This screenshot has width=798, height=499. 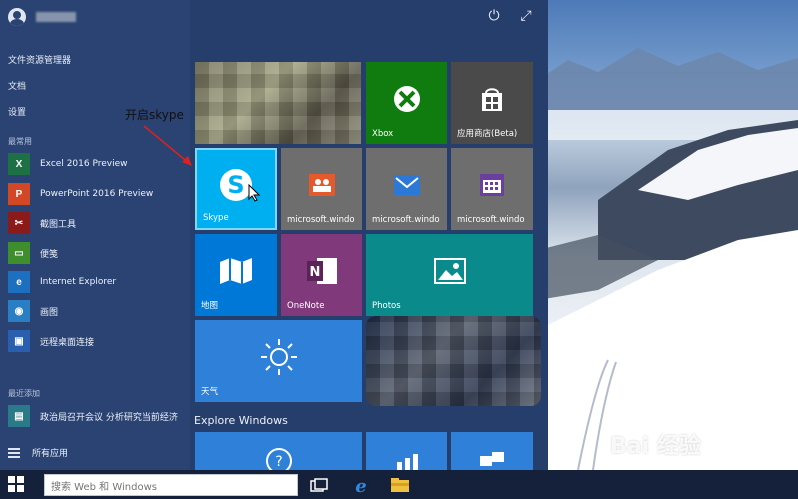 What do you see at coordinates (279, 357) in the screenshot?
I see `sun-icon` at bounding box center [279, 357].